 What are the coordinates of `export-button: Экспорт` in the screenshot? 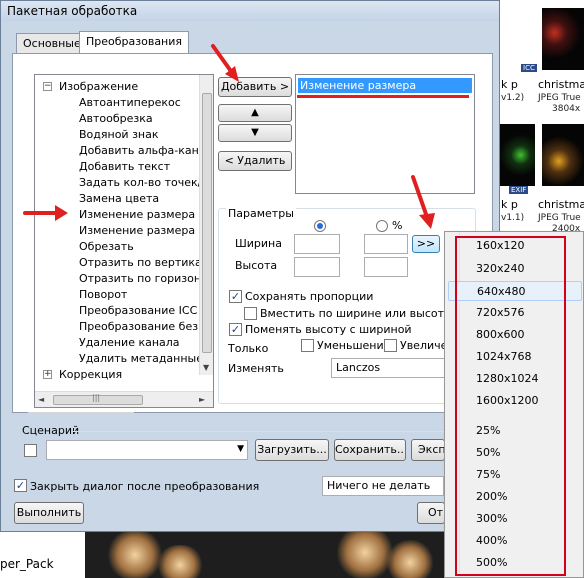 It's located at (428, 450).